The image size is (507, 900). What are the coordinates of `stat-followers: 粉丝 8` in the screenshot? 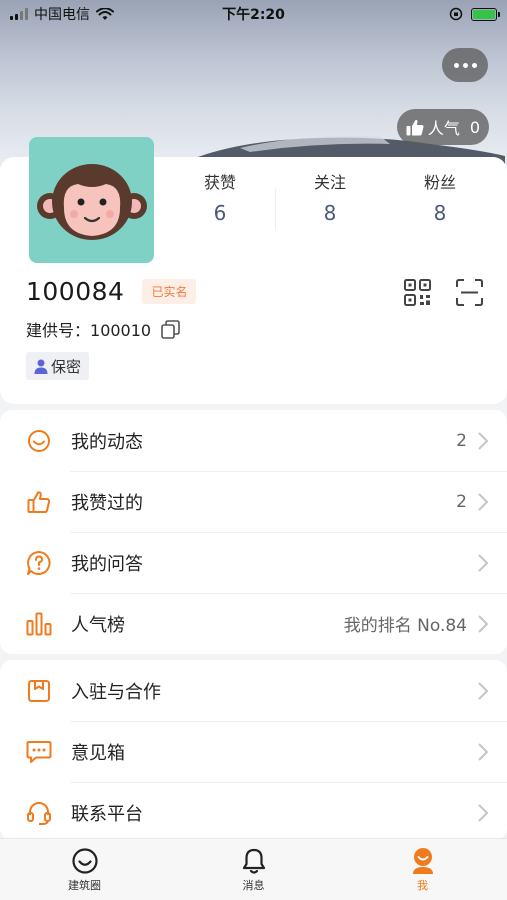 It's located at (440, 197).